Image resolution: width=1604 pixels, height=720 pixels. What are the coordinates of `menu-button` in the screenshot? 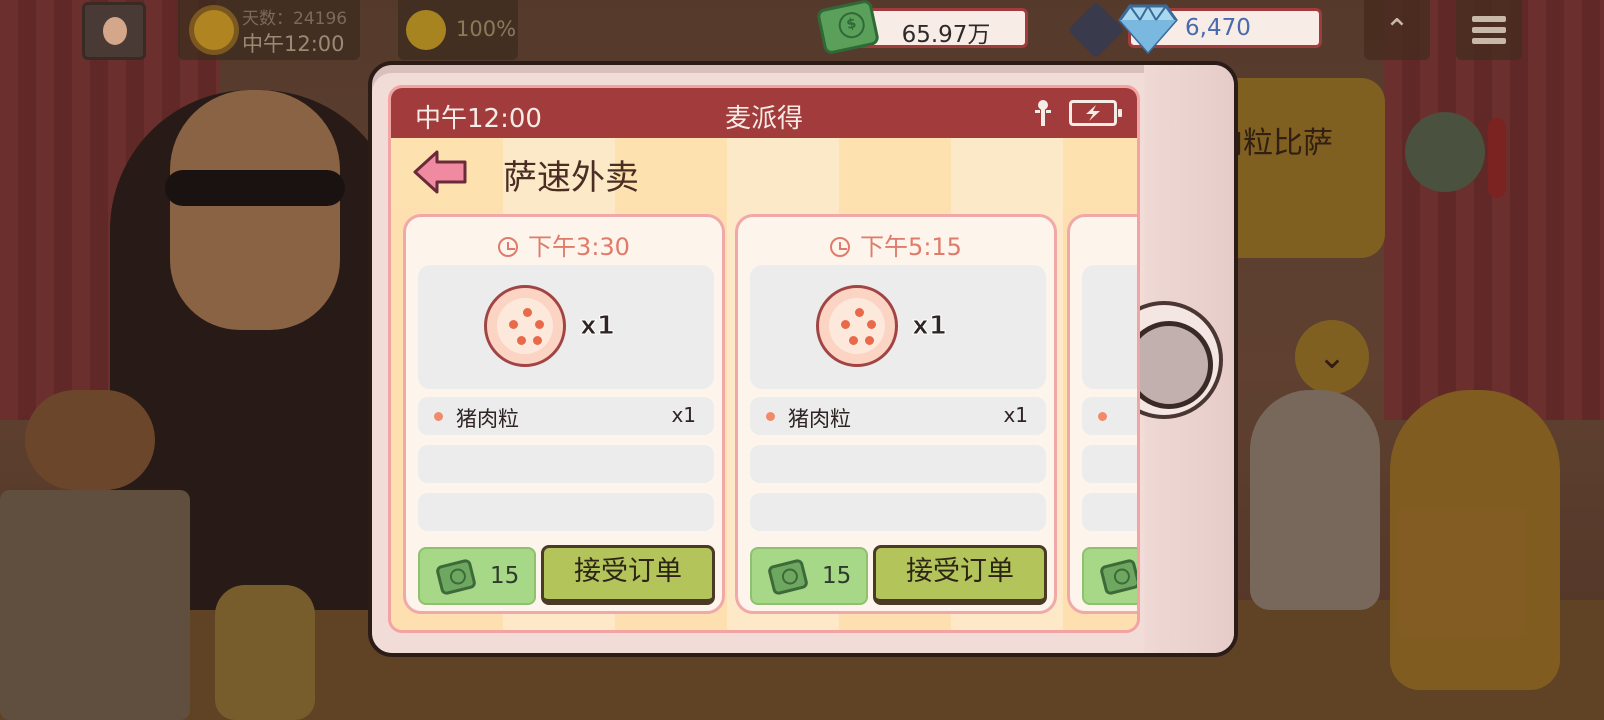 It's located at (1489, 30).